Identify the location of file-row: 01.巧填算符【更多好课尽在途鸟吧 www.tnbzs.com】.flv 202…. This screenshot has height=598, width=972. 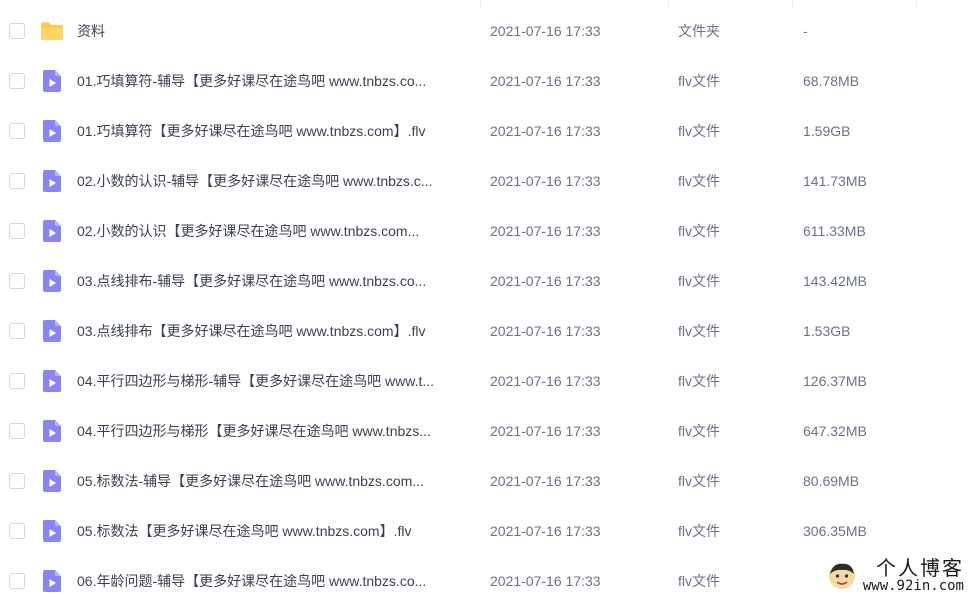
(486, 131).